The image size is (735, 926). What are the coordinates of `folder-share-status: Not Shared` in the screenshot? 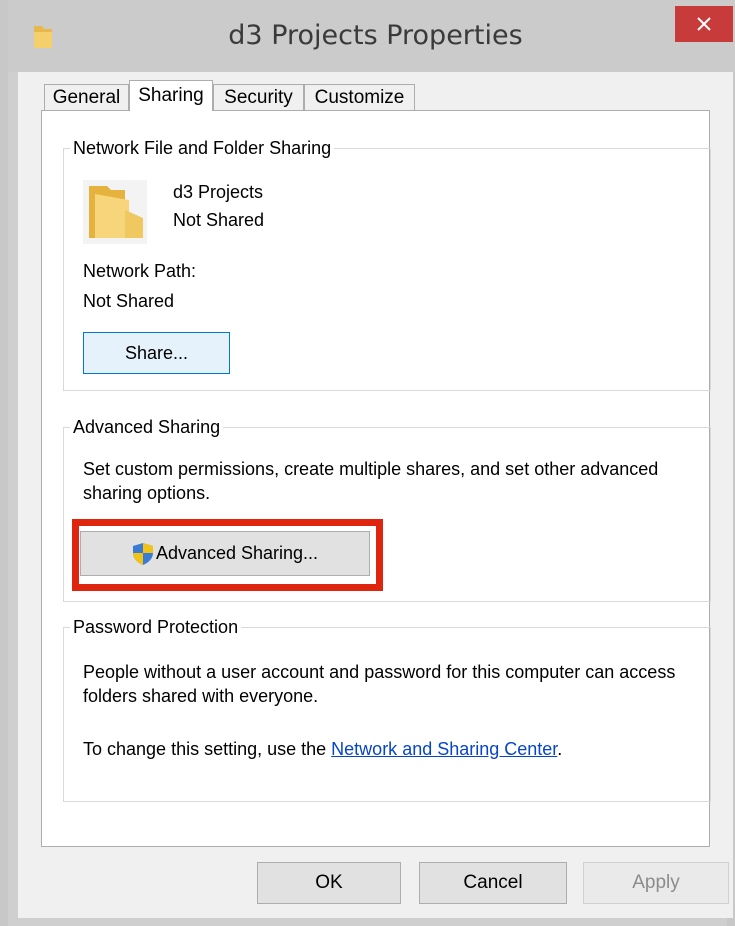 It's located at (219, 220).